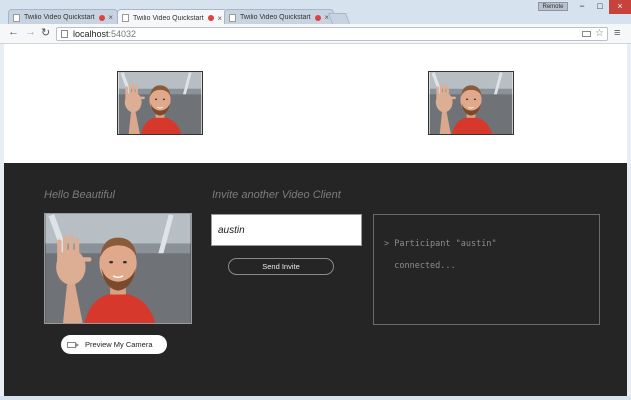 The width and height of the screenshot is (631, 400). I want to click on new-tab-button, so click(339, 18).